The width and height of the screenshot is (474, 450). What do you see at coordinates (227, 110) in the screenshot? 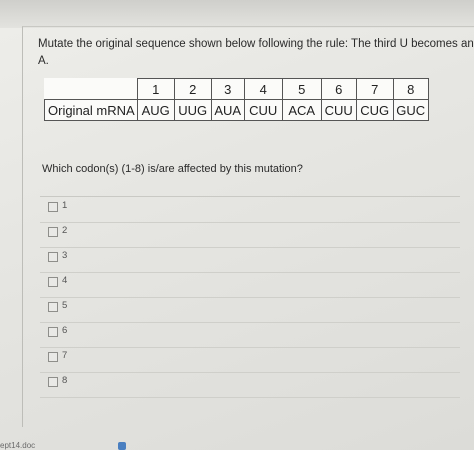
I see `codon-cell-3: AUA` at bounding box center [227, 110].